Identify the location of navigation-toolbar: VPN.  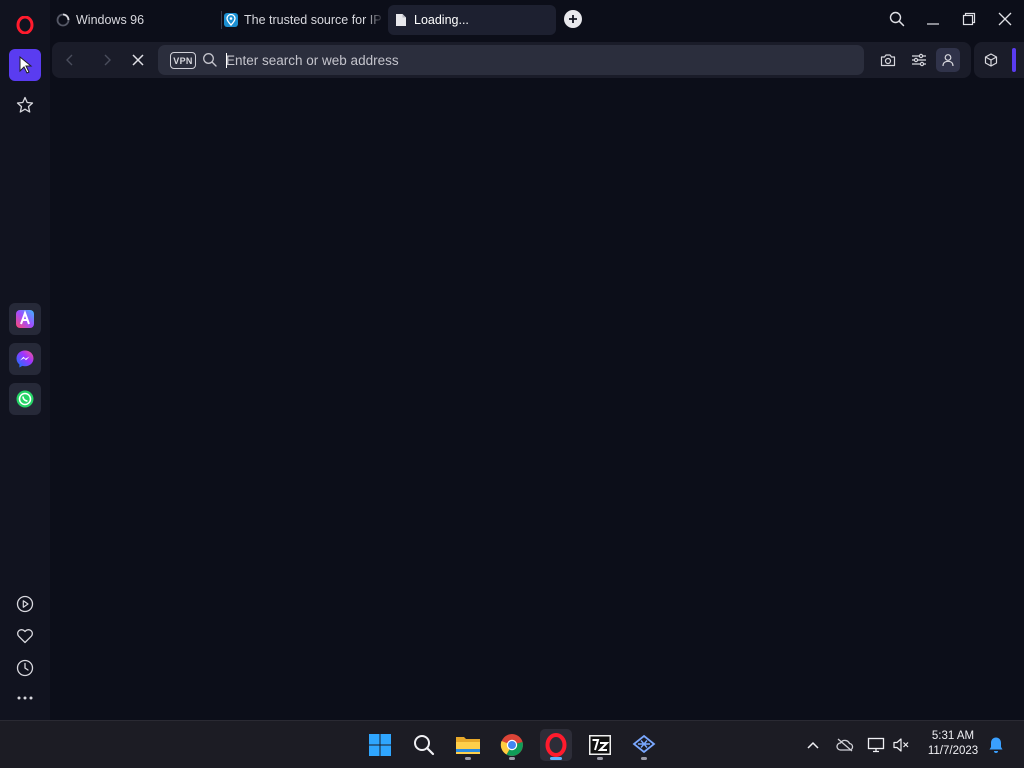
(511, 60).